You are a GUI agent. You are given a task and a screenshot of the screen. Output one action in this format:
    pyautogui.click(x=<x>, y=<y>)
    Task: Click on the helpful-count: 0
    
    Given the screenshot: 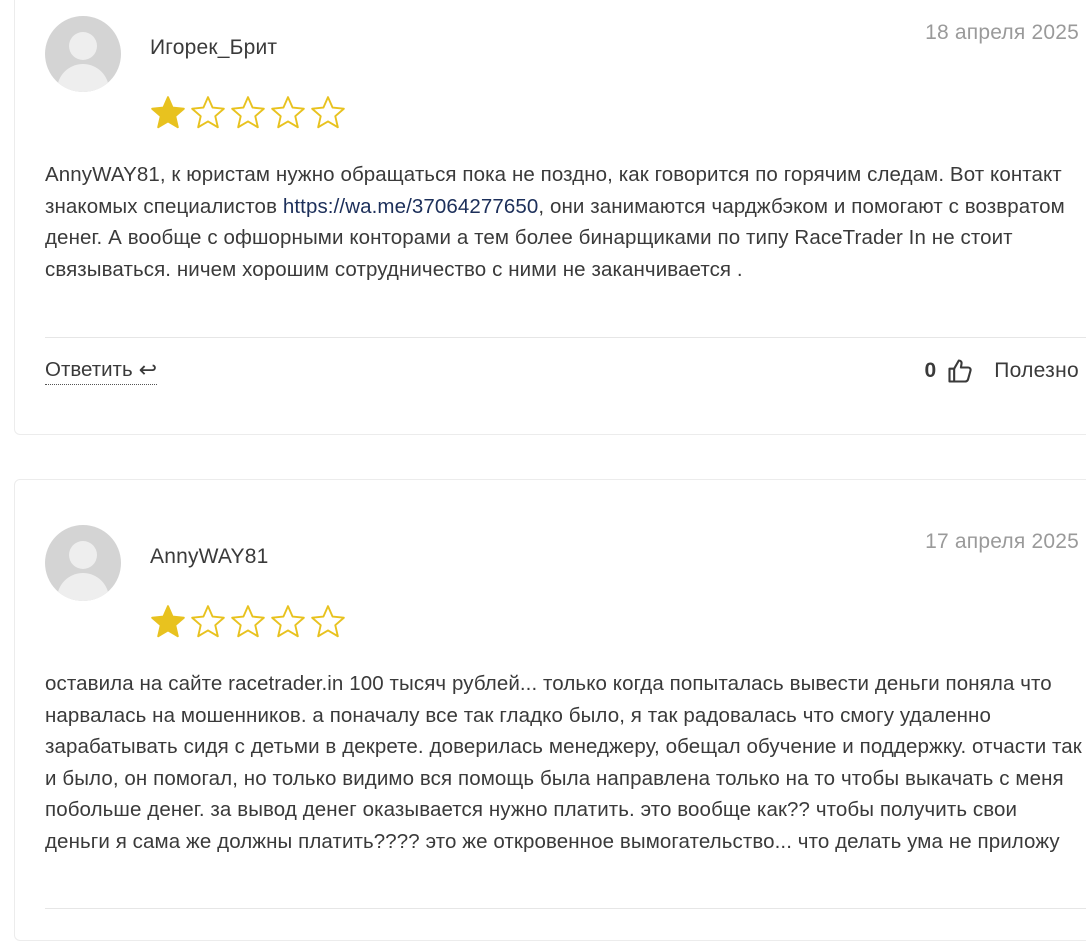 What is the action you would take?
    pyautogui.click(x=930, y=370)
    